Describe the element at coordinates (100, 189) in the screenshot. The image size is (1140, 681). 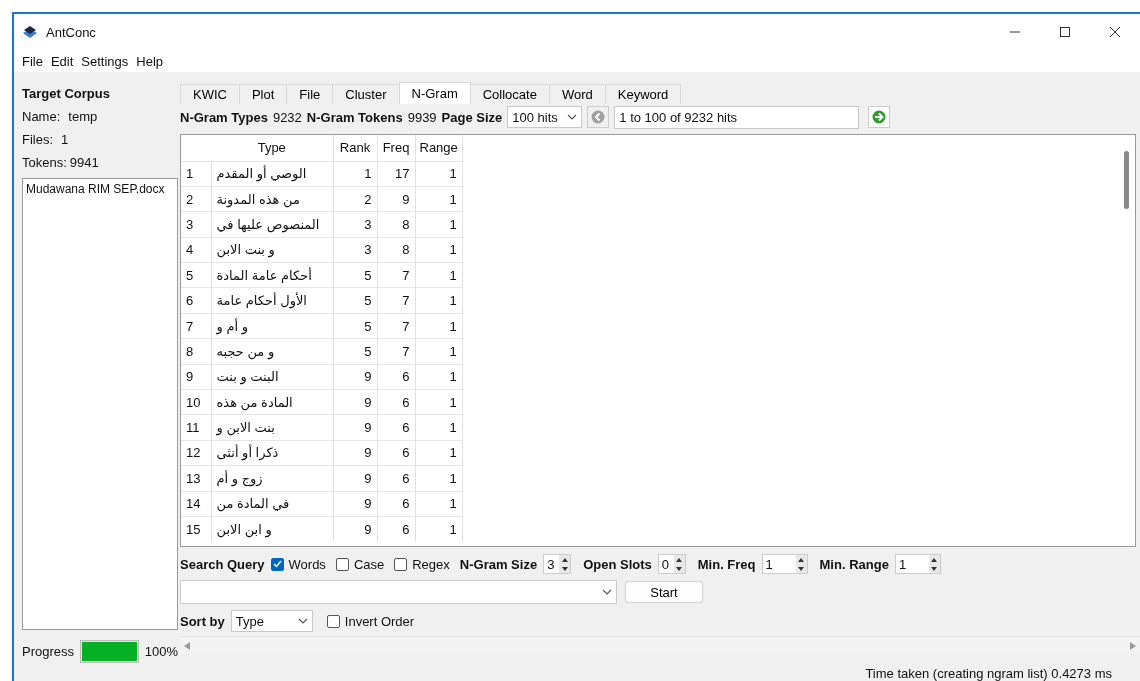
I see `file-list-item: Mudawana RIM SEP.docx` at that location.